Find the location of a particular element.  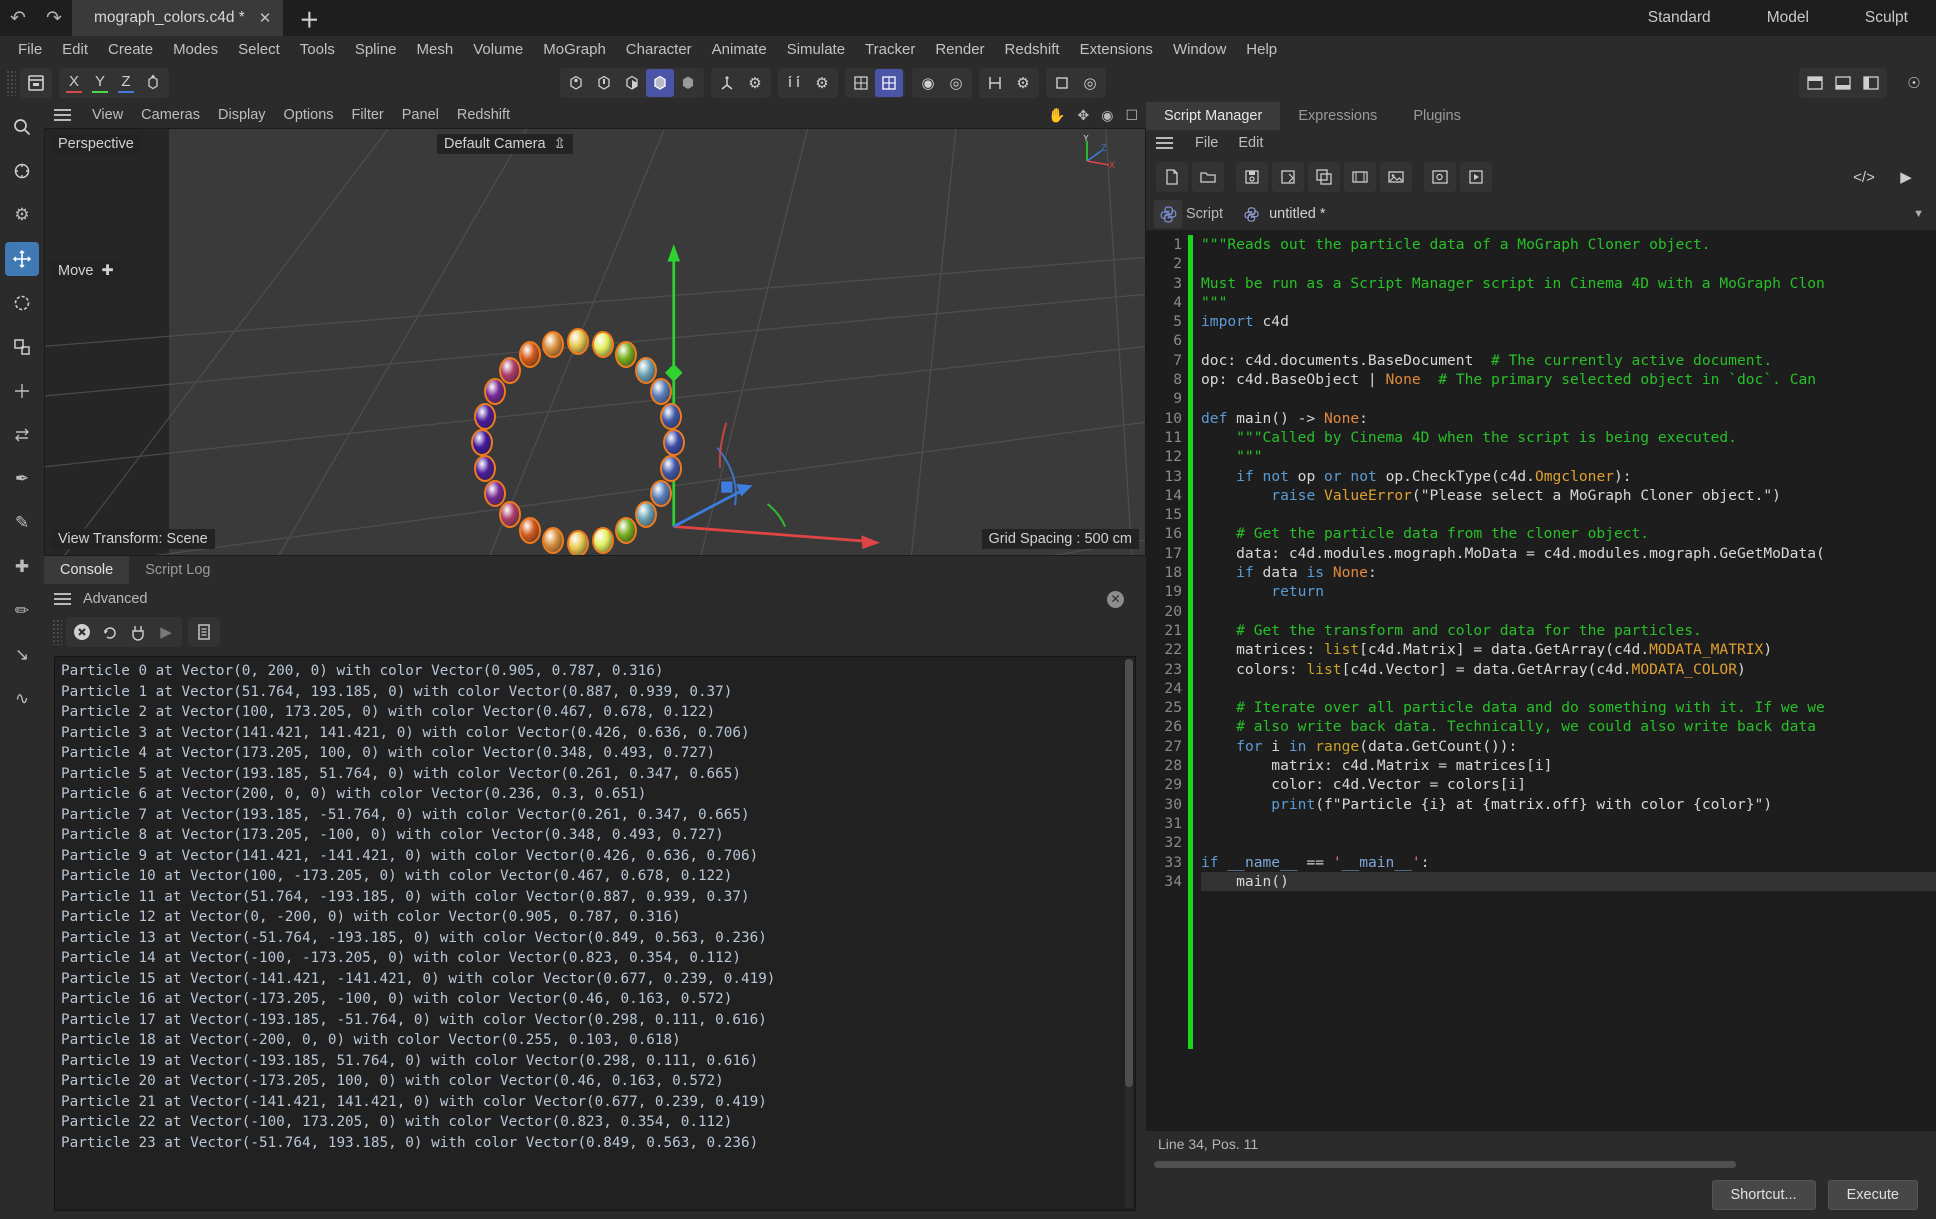

knife-tool-icon: ↘ is located at coordinates (22, 655).